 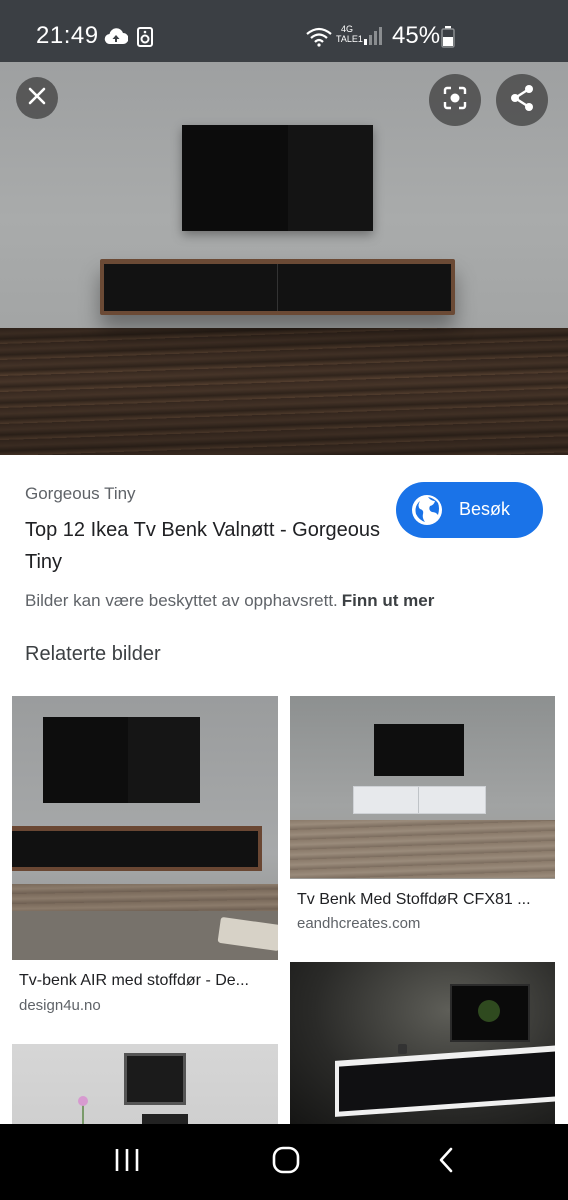 What do you see at coordinates (60, 1005) in the screenshot?
I see `related-card-domain: design4u.no` at bounding box center [60, 1005].